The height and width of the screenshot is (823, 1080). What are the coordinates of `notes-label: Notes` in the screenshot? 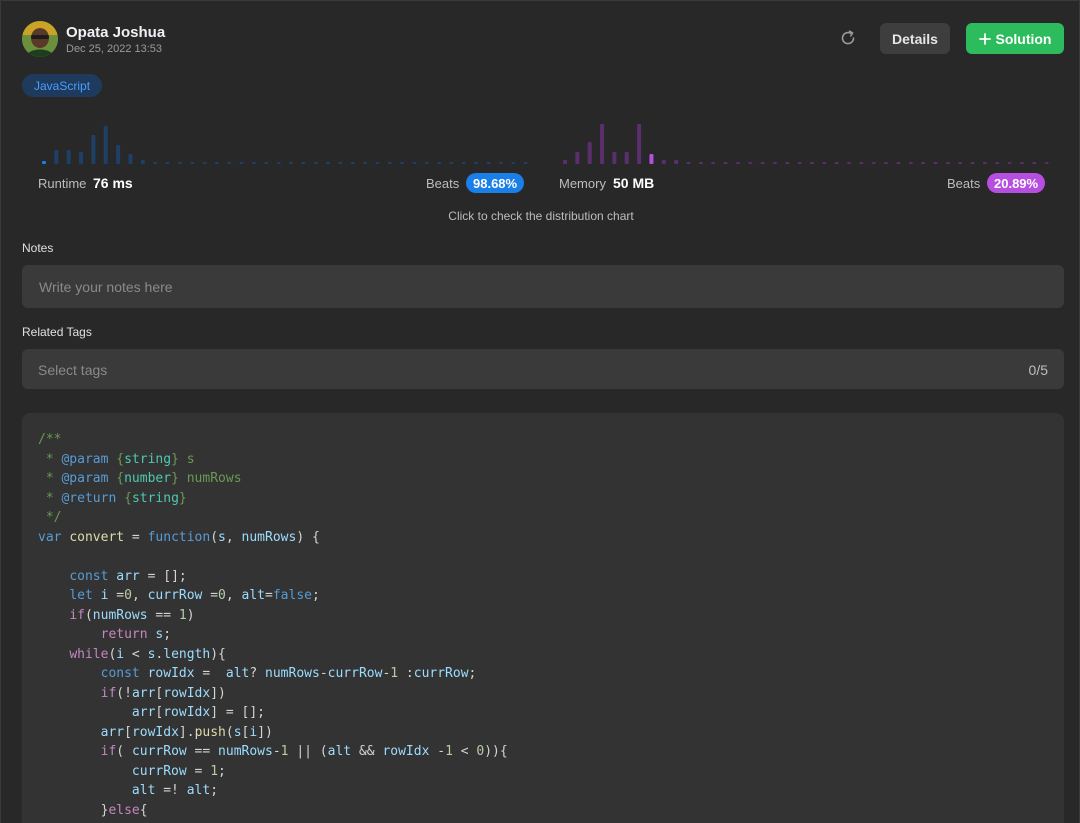 It's located at (38, 248).